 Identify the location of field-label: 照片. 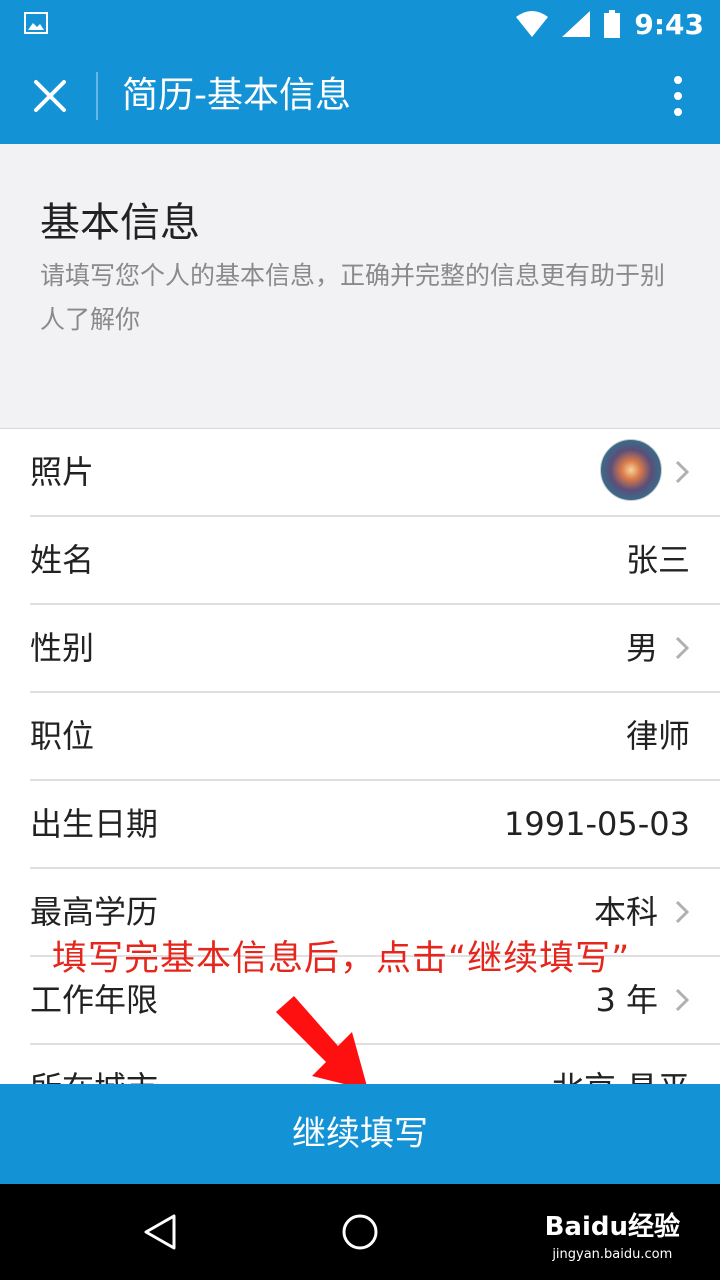
(62, 472).